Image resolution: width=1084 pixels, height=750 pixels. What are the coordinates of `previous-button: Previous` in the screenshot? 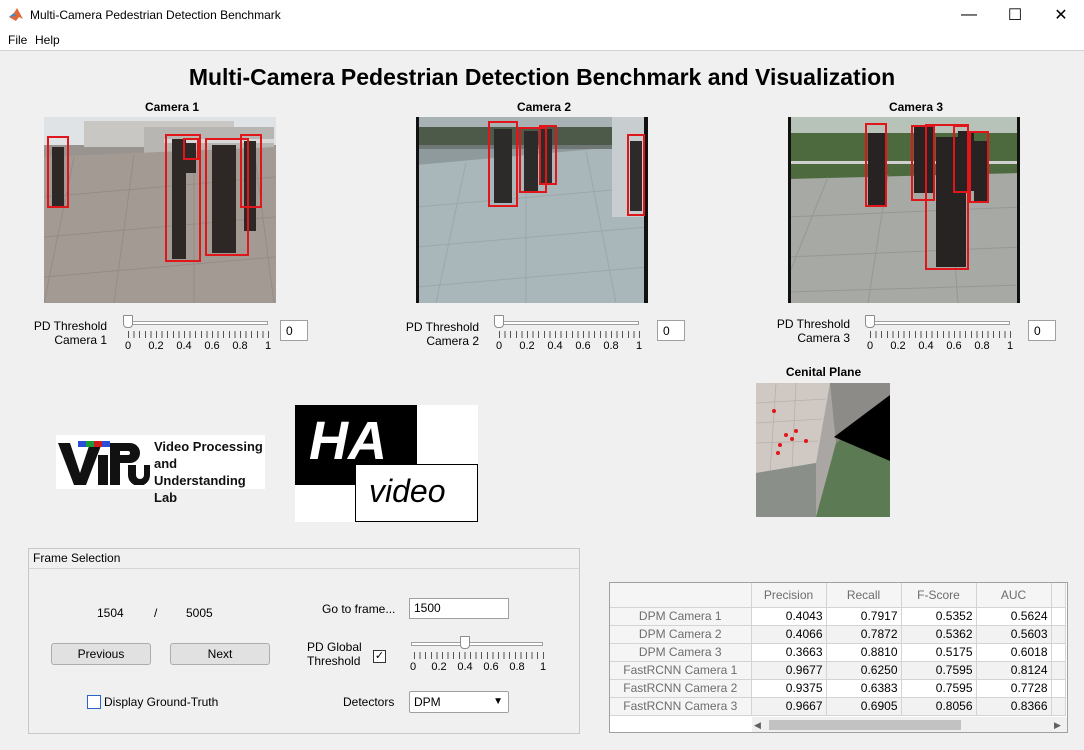 It's located at (101, 654).